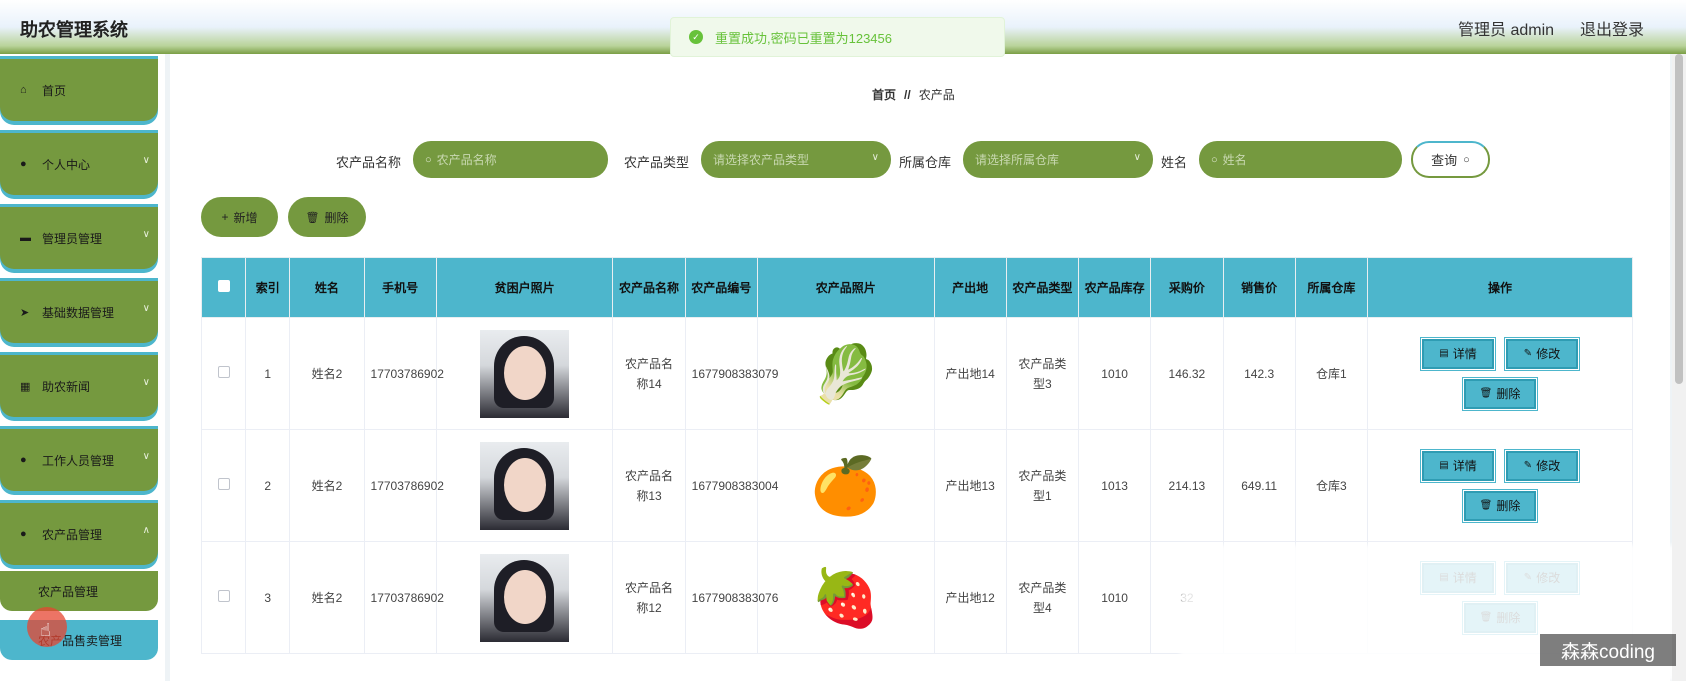 The image size is (1686, 681). I want to click on cell-product-photo: 🥬, so click(845, 373).